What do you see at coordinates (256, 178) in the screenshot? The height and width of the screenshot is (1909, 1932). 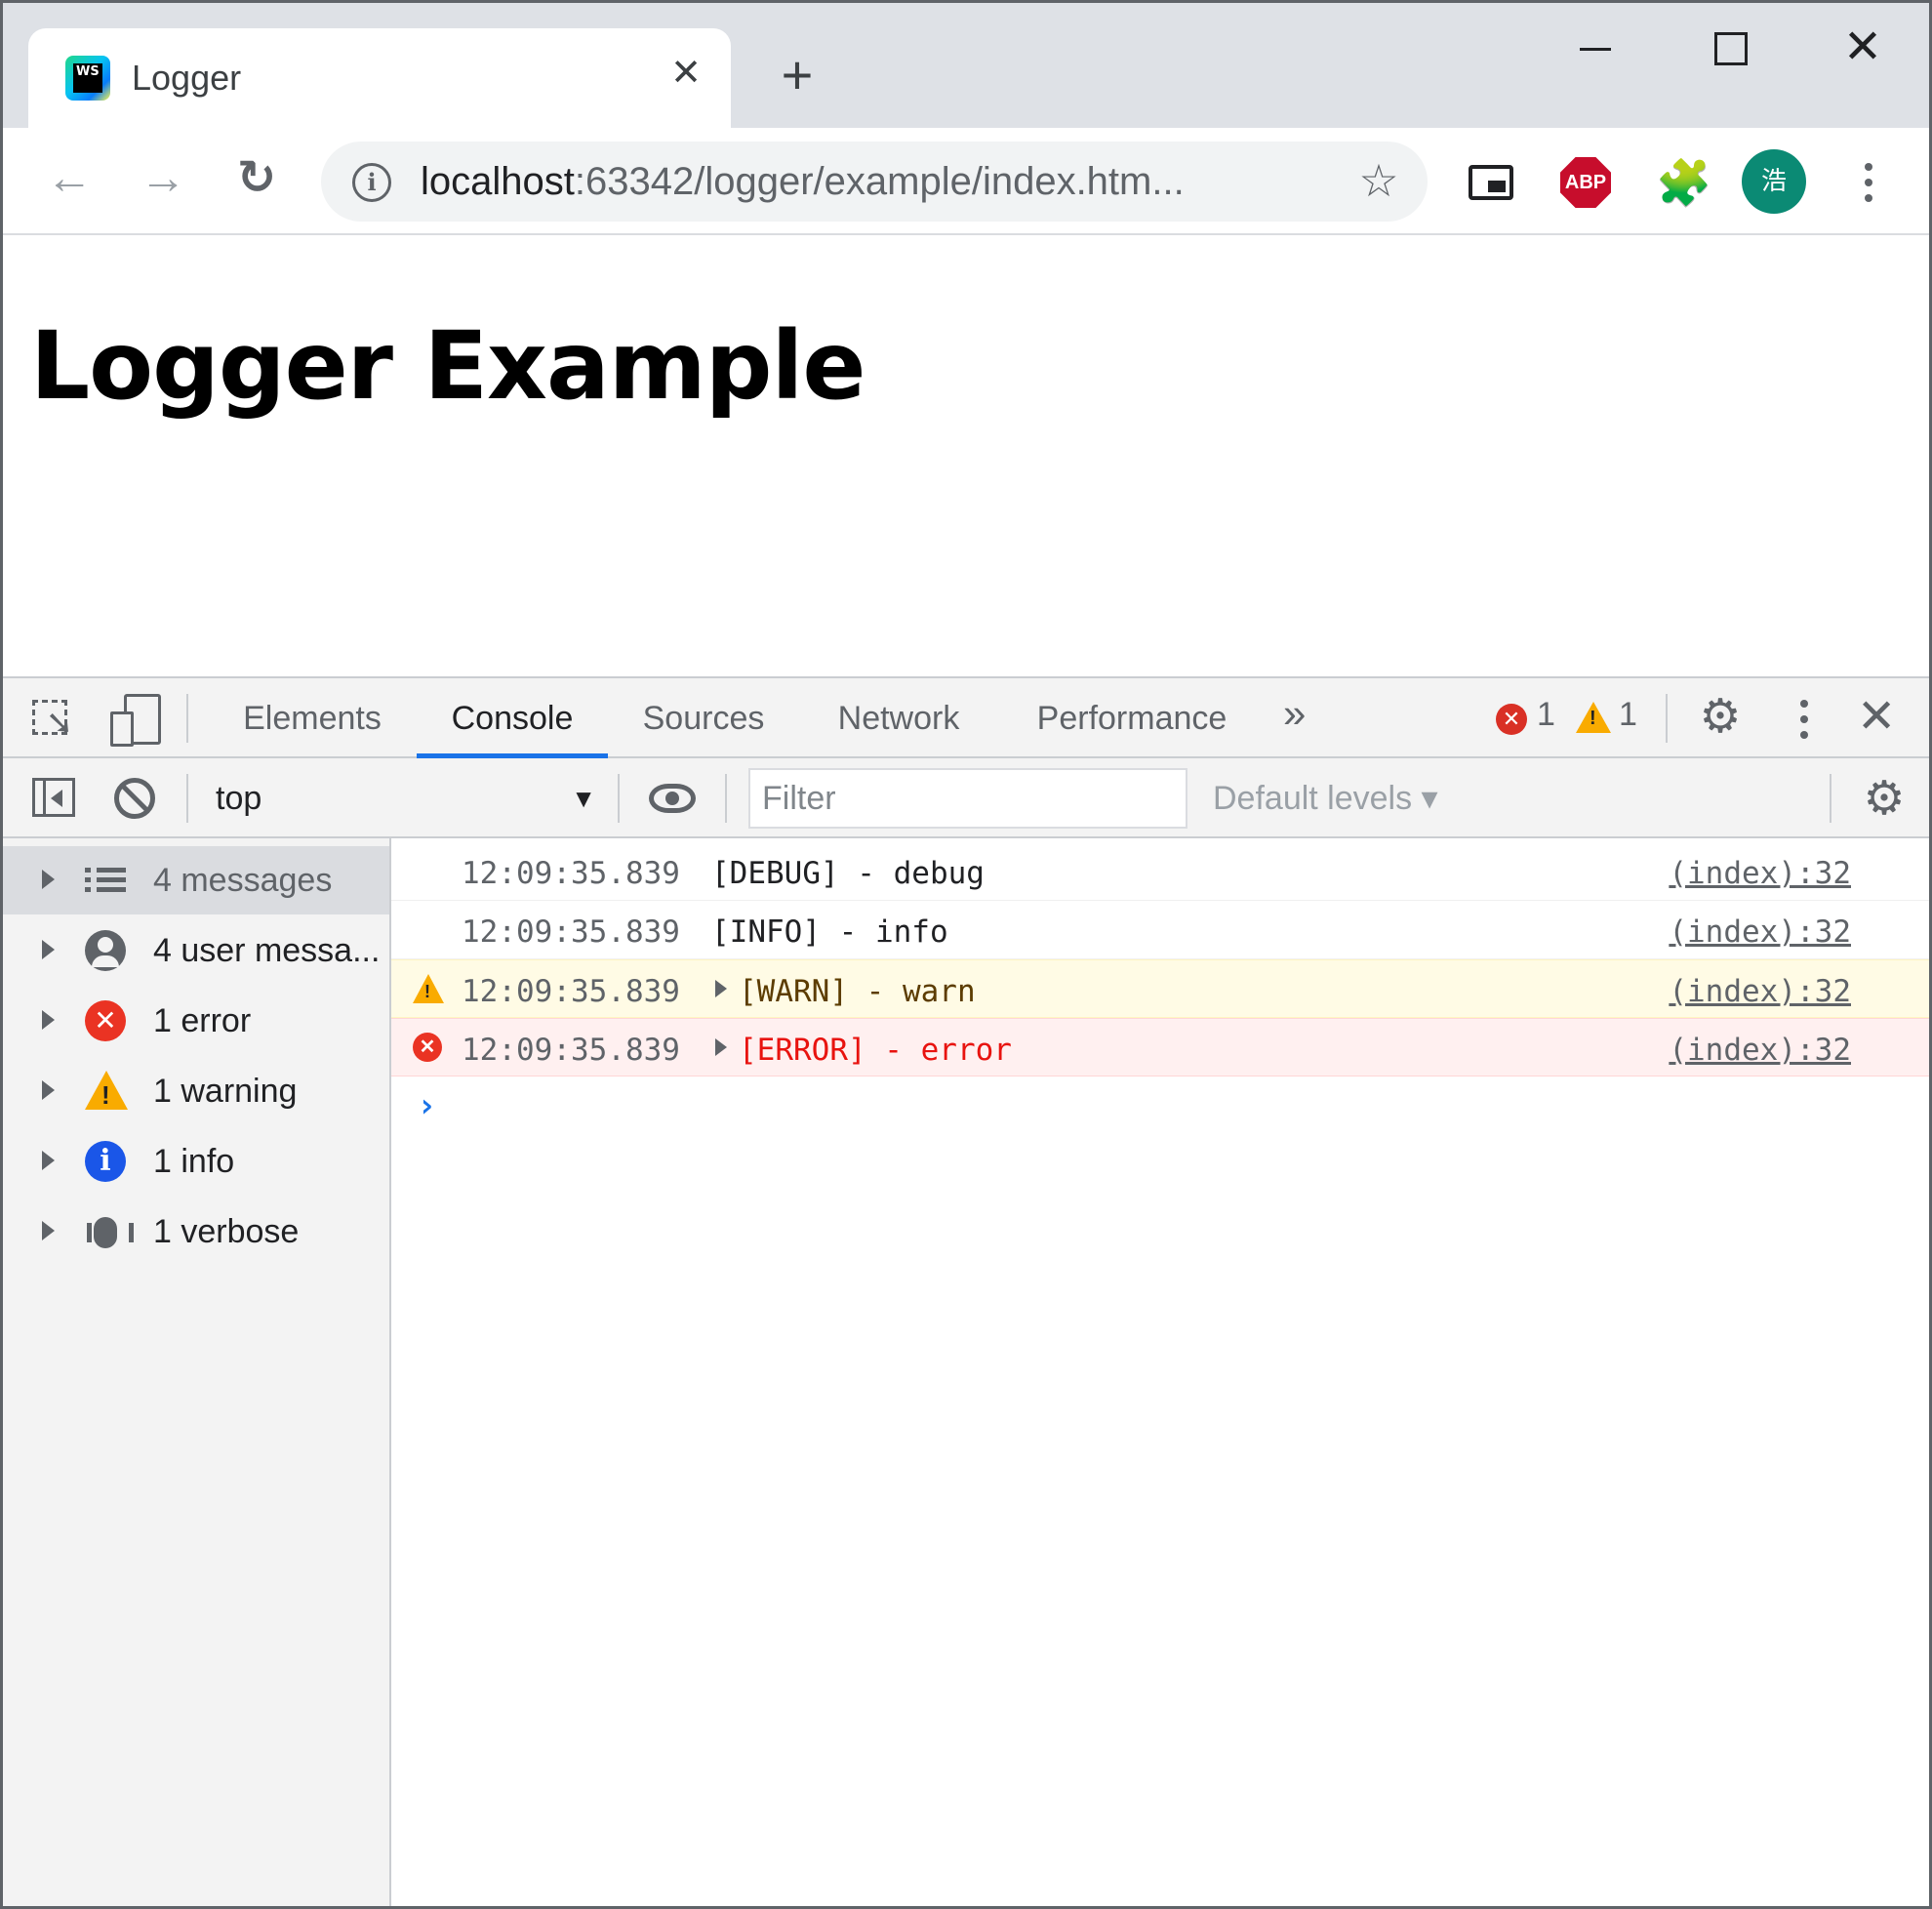 I see `reload-button: ↻` at bounding box center [256, 178].